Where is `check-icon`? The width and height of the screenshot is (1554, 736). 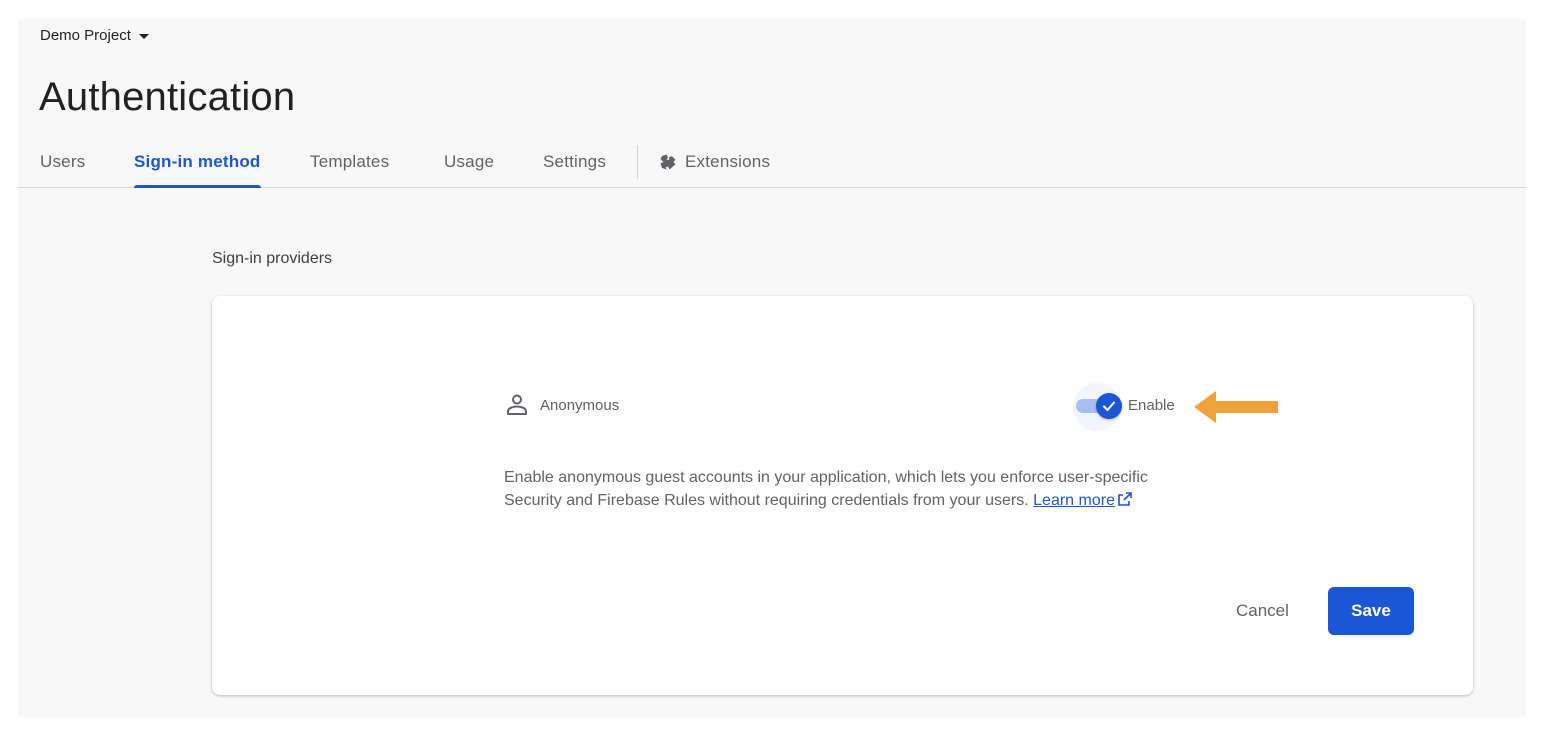
check-icon is located at coordinates (1109, 406).